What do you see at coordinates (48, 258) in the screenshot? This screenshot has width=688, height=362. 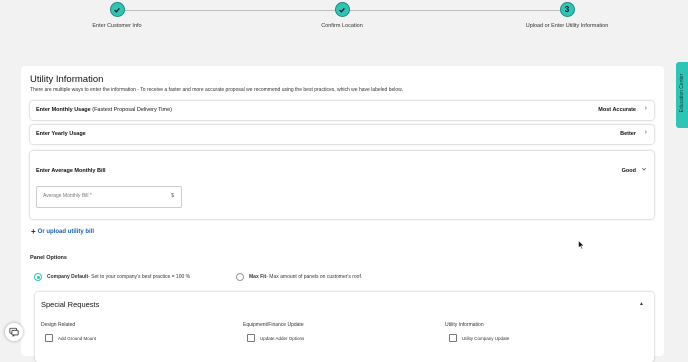 I see `panel-options-label: Panel Options` at bounding box center [48, 258].